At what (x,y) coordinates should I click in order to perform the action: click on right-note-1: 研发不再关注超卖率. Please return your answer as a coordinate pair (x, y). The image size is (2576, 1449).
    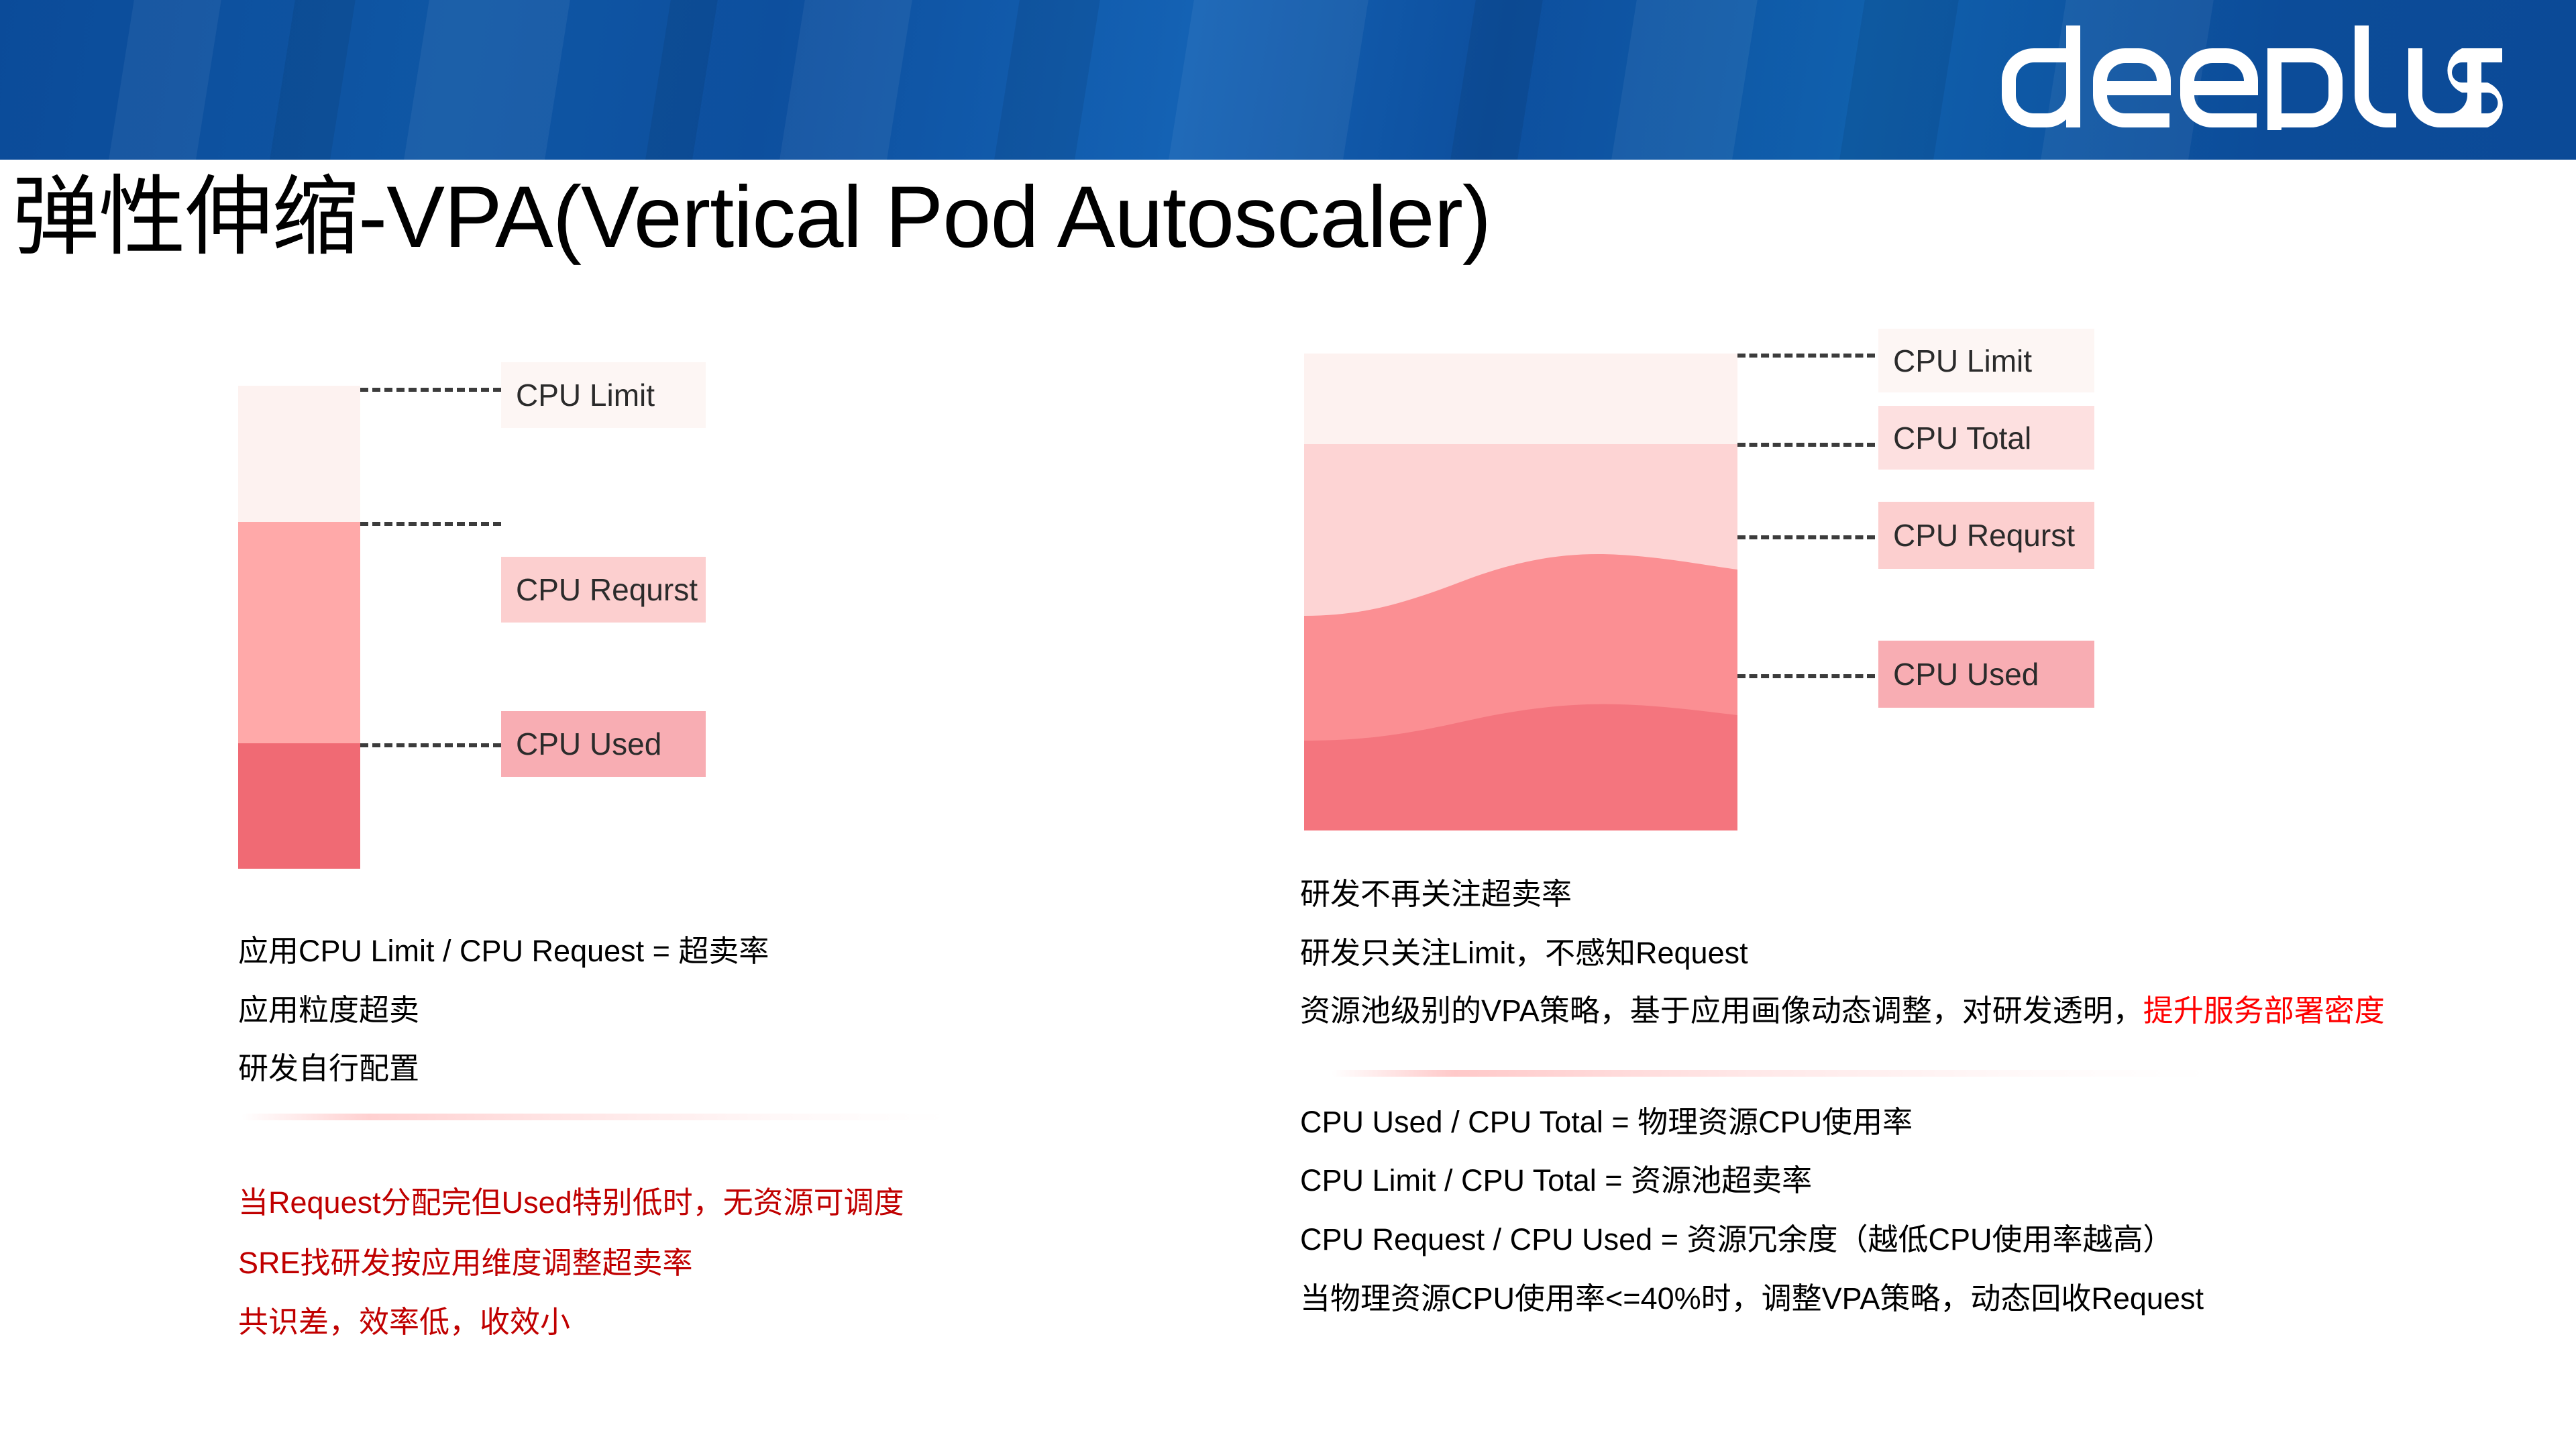
    Looking at the image, I should click on (1436, 894).